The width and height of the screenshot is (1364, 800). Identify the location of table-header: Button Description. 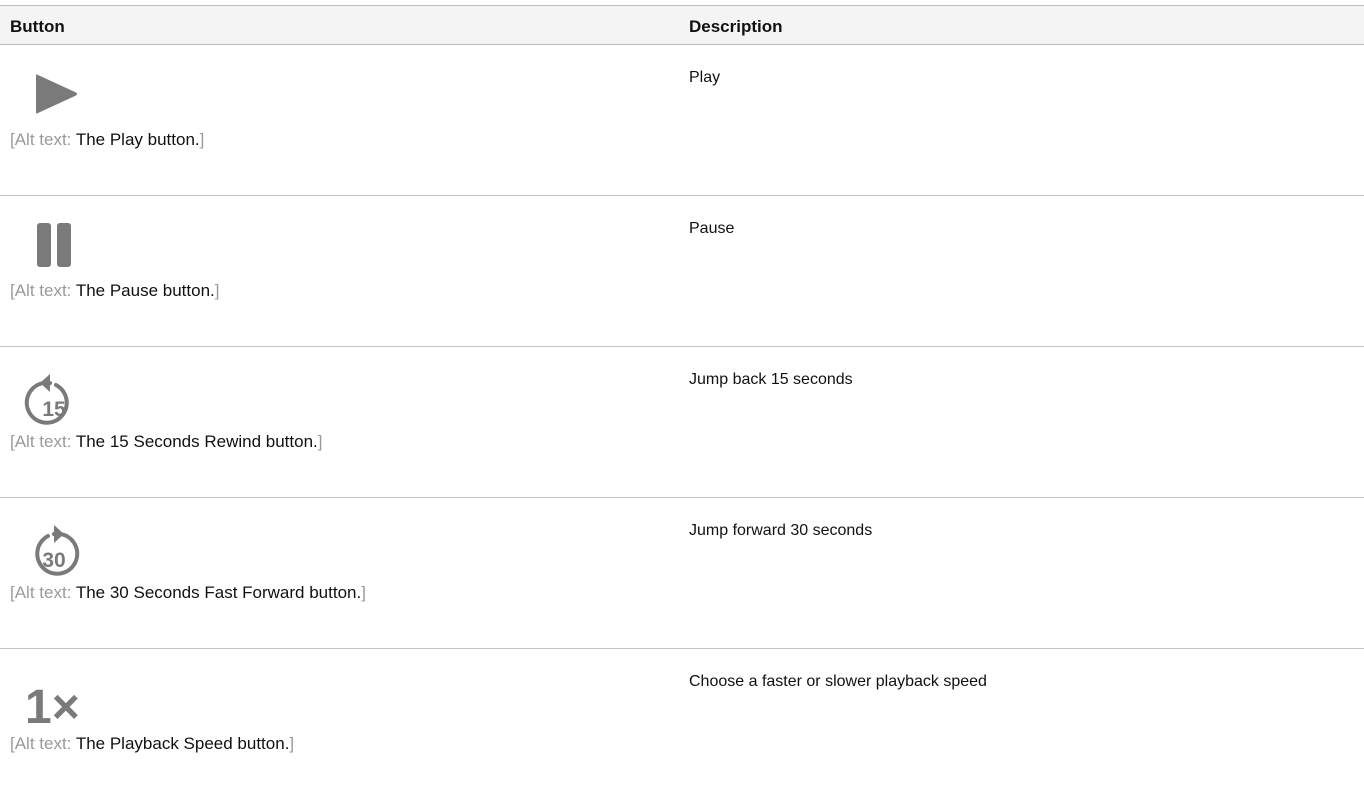
(682, 25).